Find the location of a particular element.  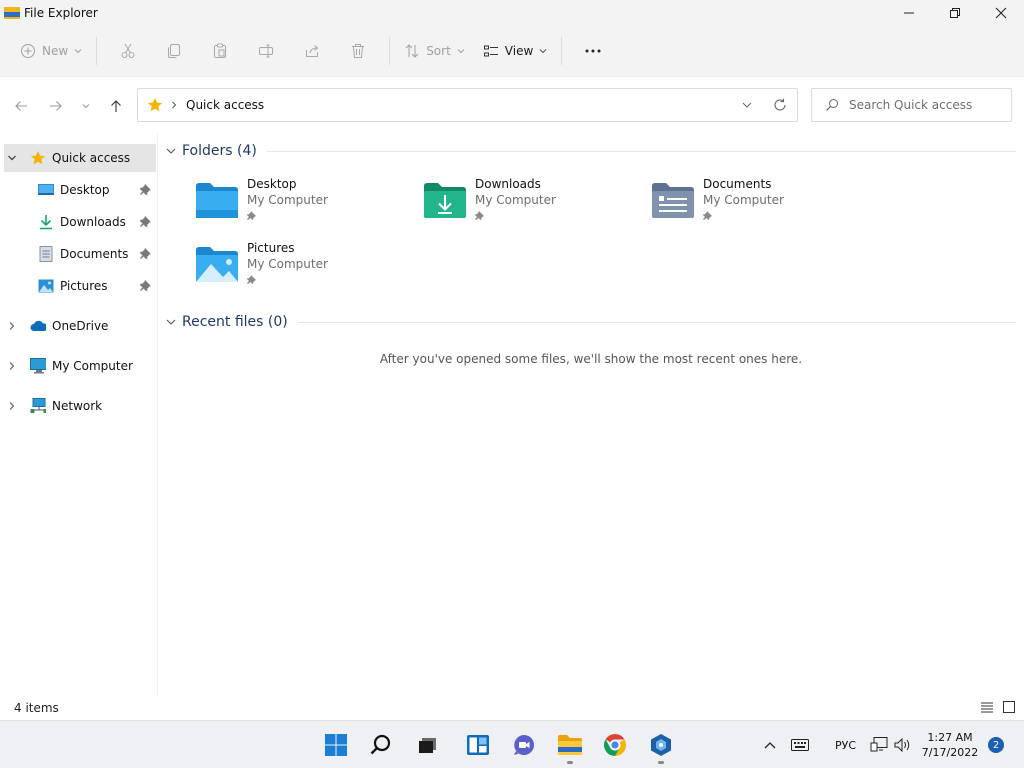

system-tray: РУС is located at coordinates (837, 744).